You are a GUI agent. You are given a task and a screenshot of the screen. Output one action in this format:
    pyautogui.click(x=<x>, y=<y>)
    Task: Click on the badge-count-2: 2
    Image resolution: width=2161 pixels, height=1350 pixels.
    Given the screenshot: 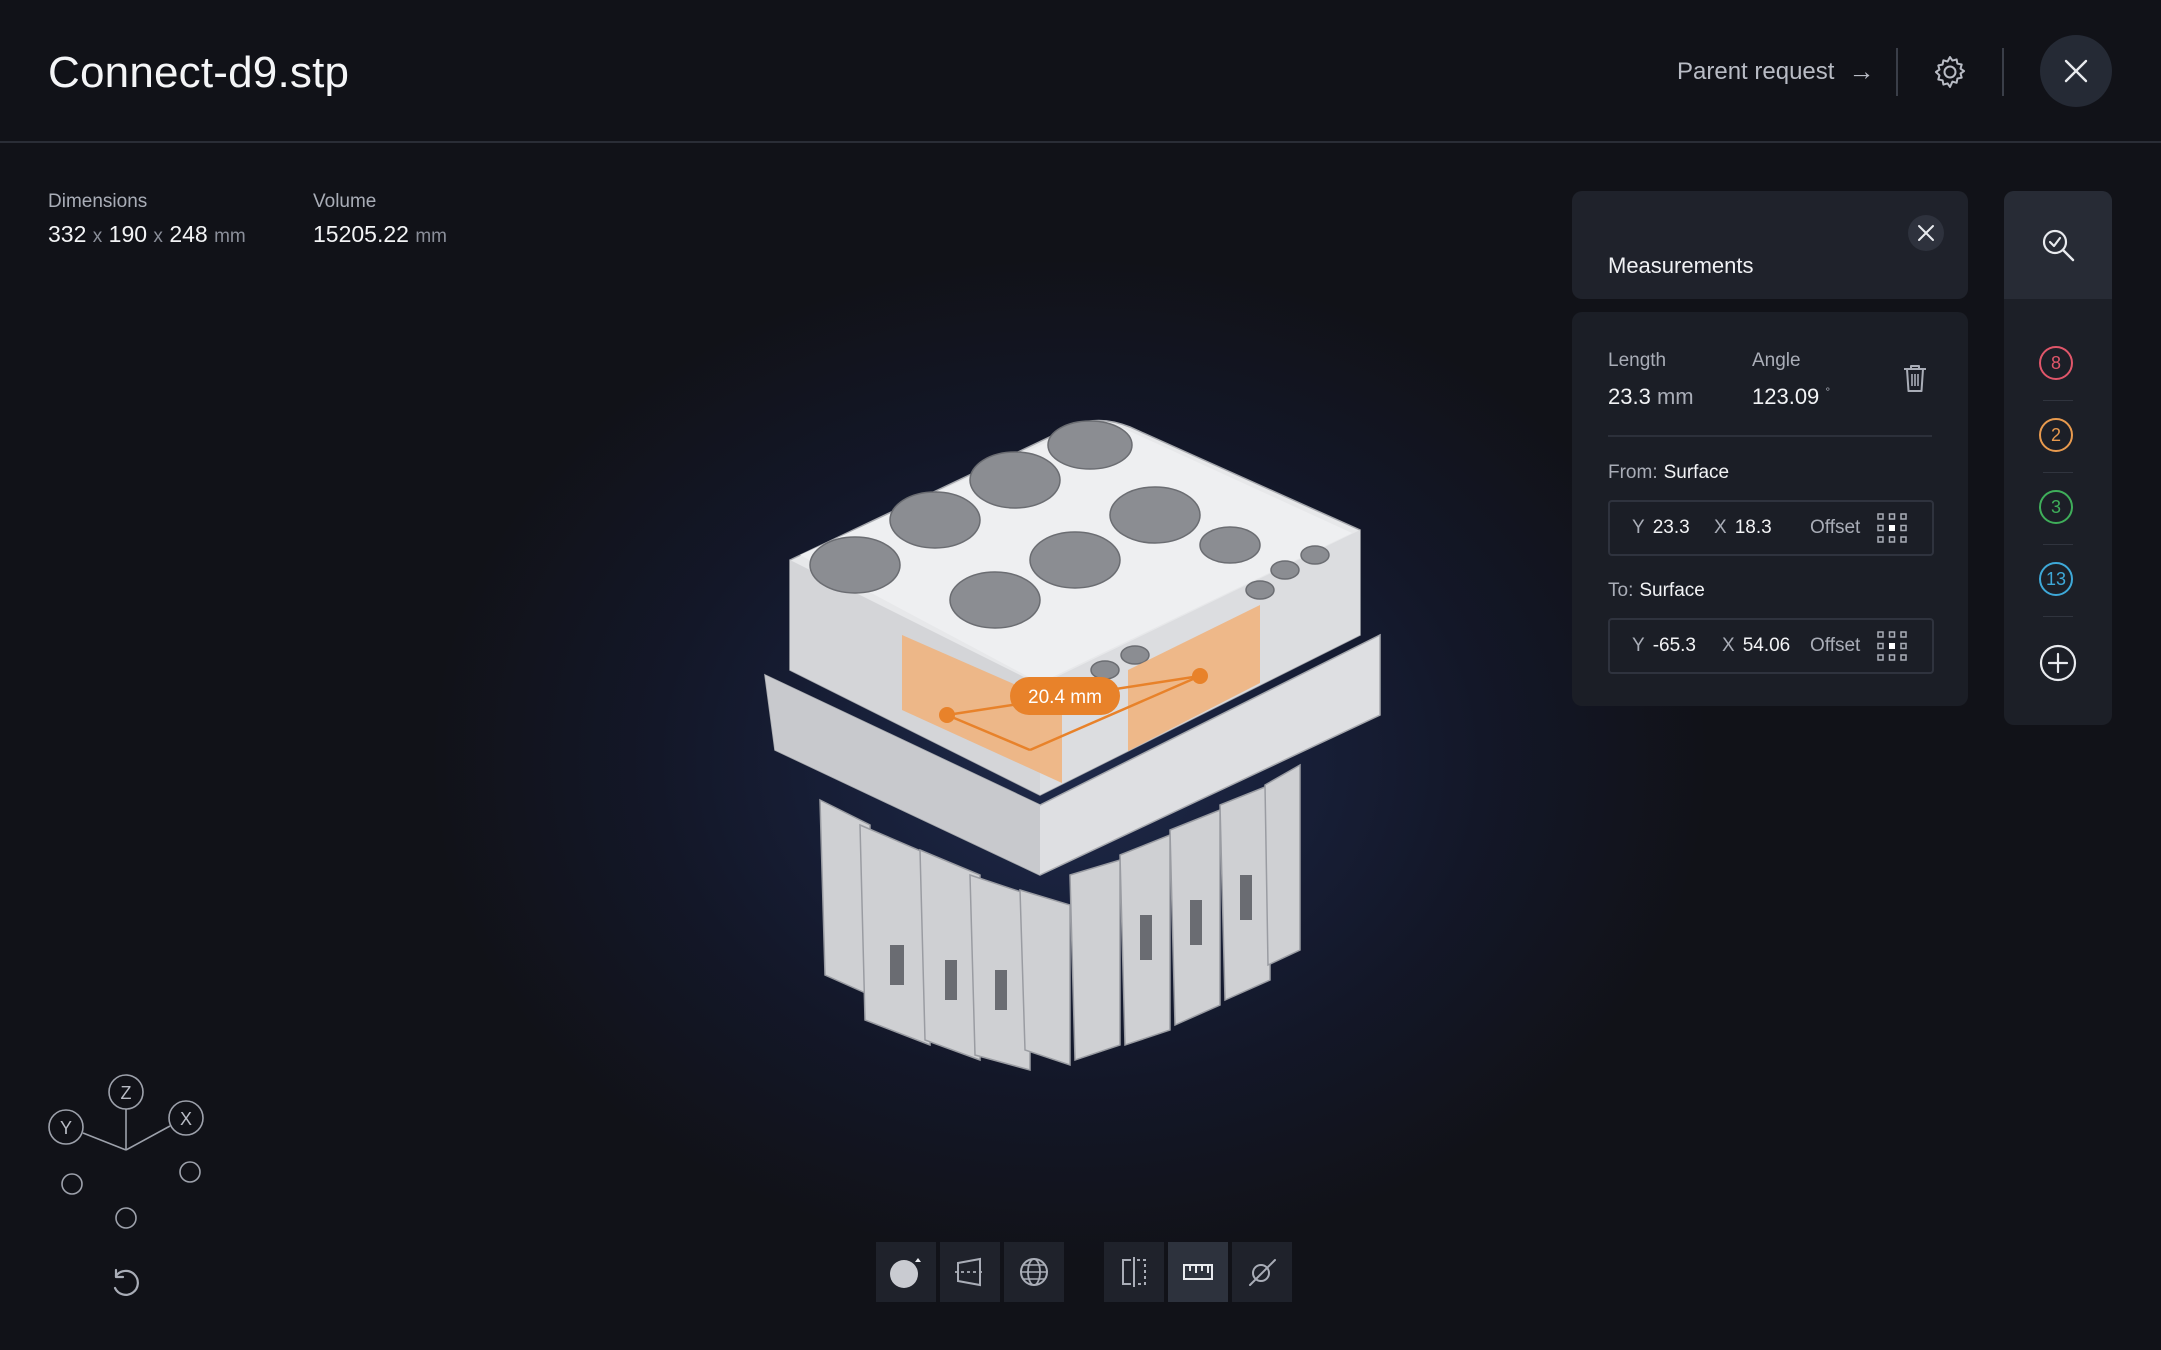 What is the action you would take?
    pyautogui.click(x=2056, y=435)
    